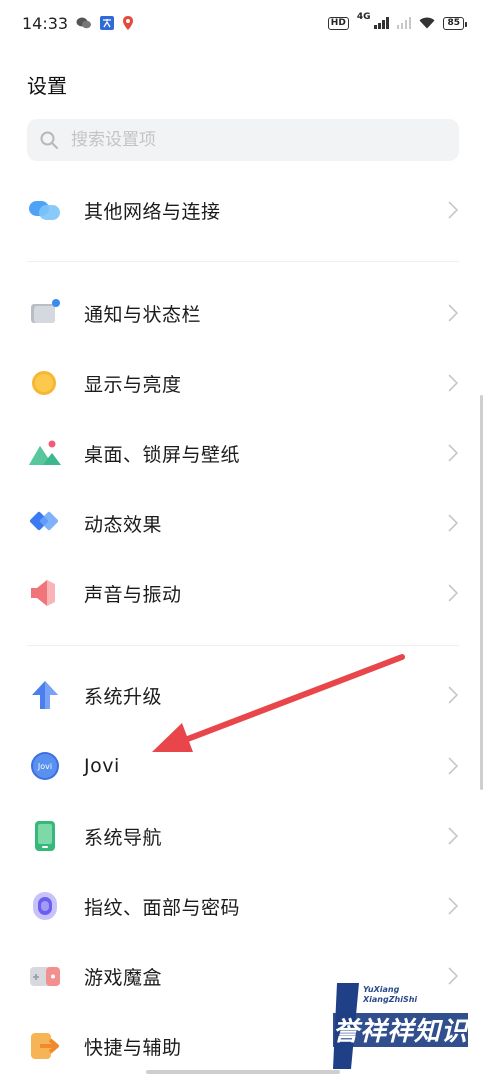 This screenshot has width=486, height=1080. What do you see at coordinates (44, 210) in the screenshot?
I see `network-bubbles-icon` at bounding box center [44, 210].